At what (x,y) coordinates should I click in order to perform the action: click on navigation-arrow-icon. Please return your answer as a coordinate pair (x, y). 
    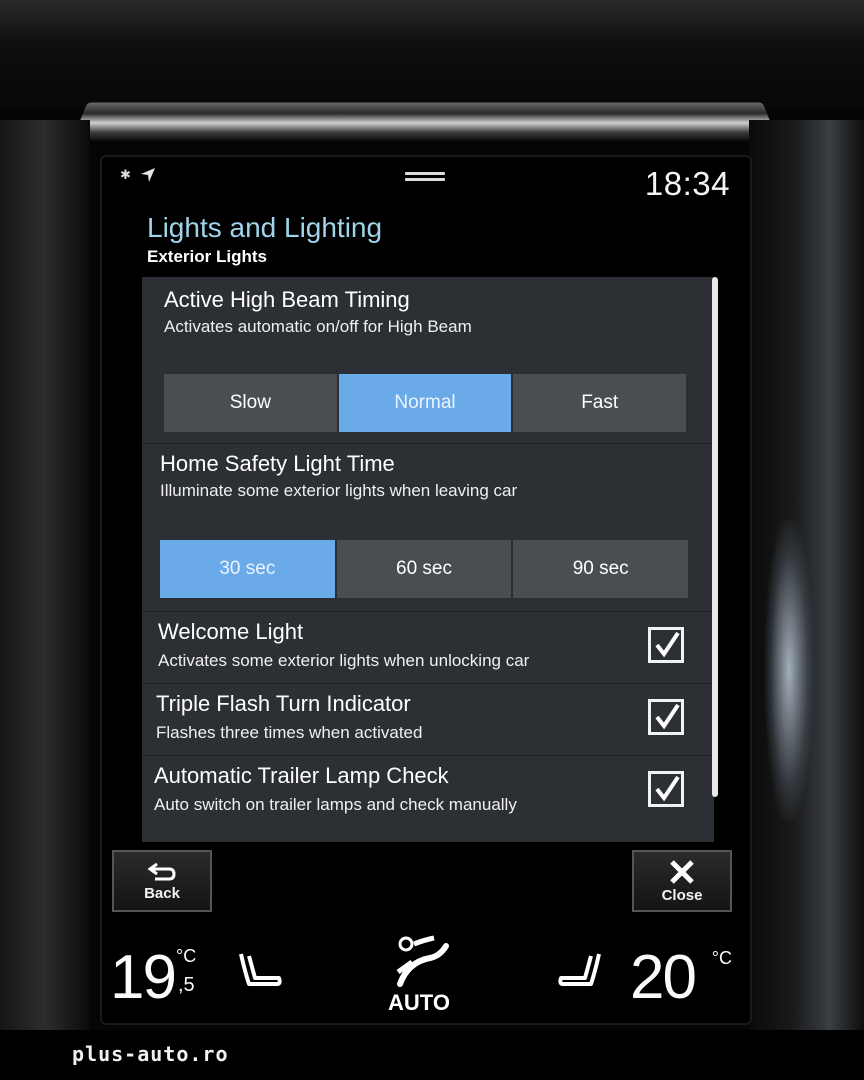
    Looking at the image, I should click on (148, 175).